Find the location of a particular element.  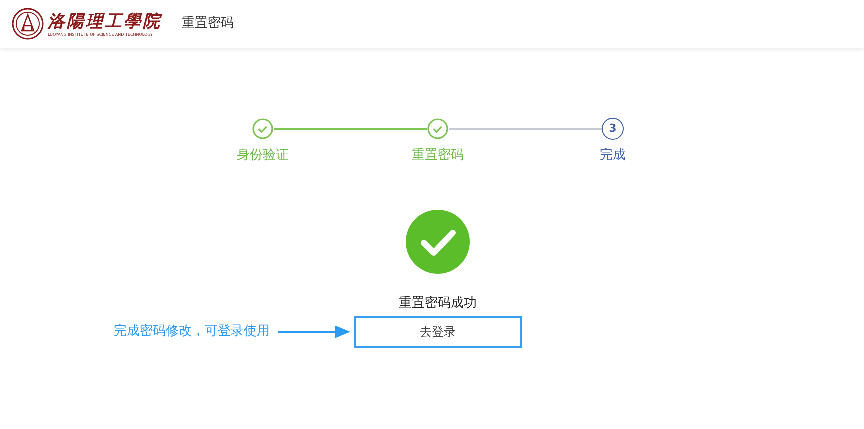

step-number: 3 is located at coordinates (613, 129).